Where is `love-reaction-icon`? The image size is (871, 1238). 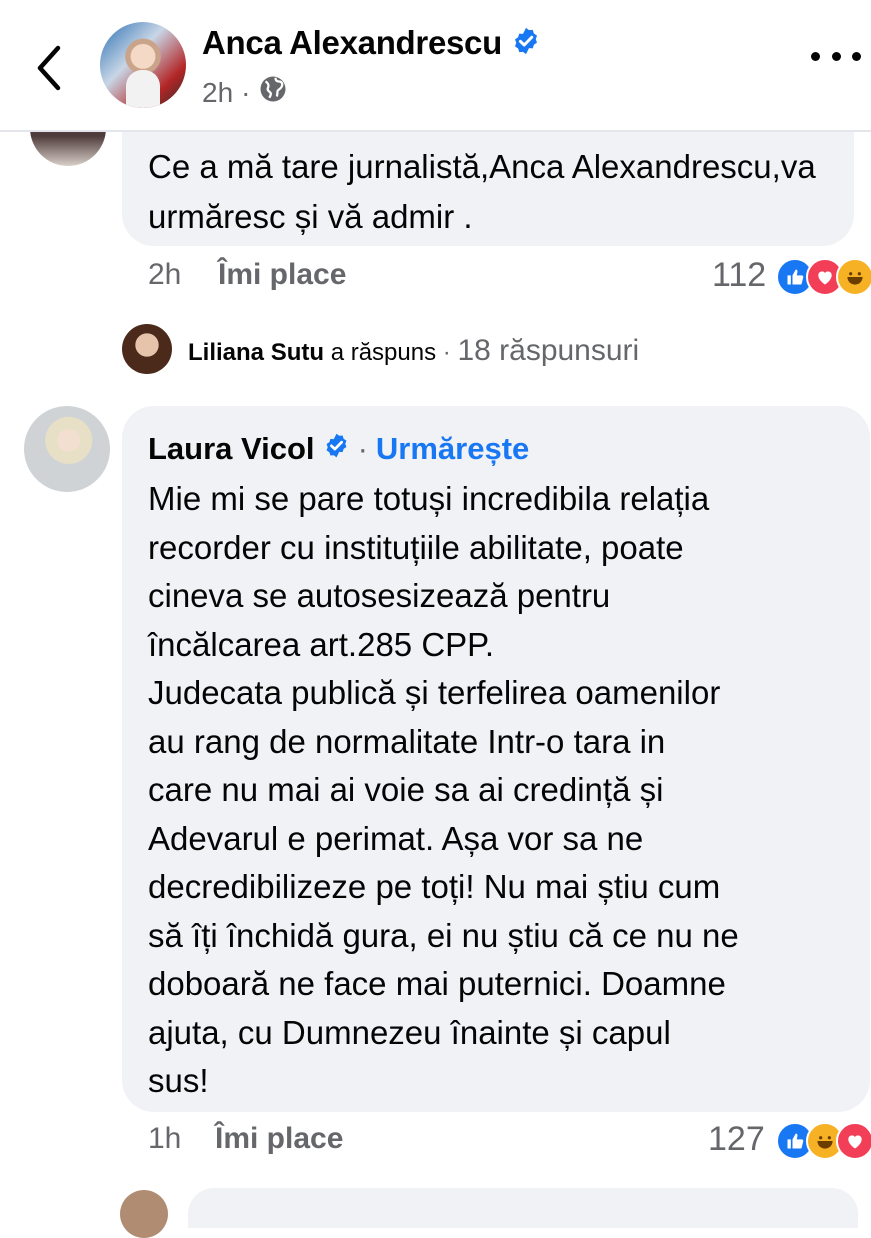
love-reaction-icon is located at coordinates (853, 1141).